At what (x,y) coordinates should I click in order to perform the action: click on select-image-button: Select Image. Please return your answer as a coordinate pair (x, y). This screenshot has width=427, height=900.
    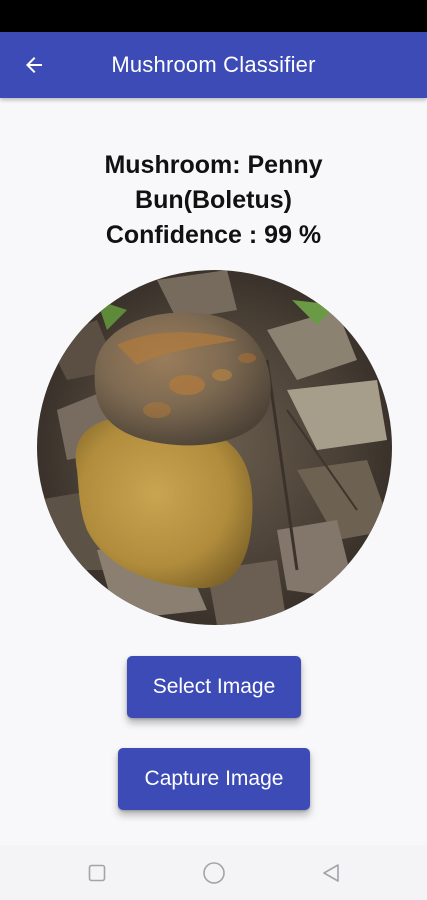
    Looking at the image, I should click on (214, 687).